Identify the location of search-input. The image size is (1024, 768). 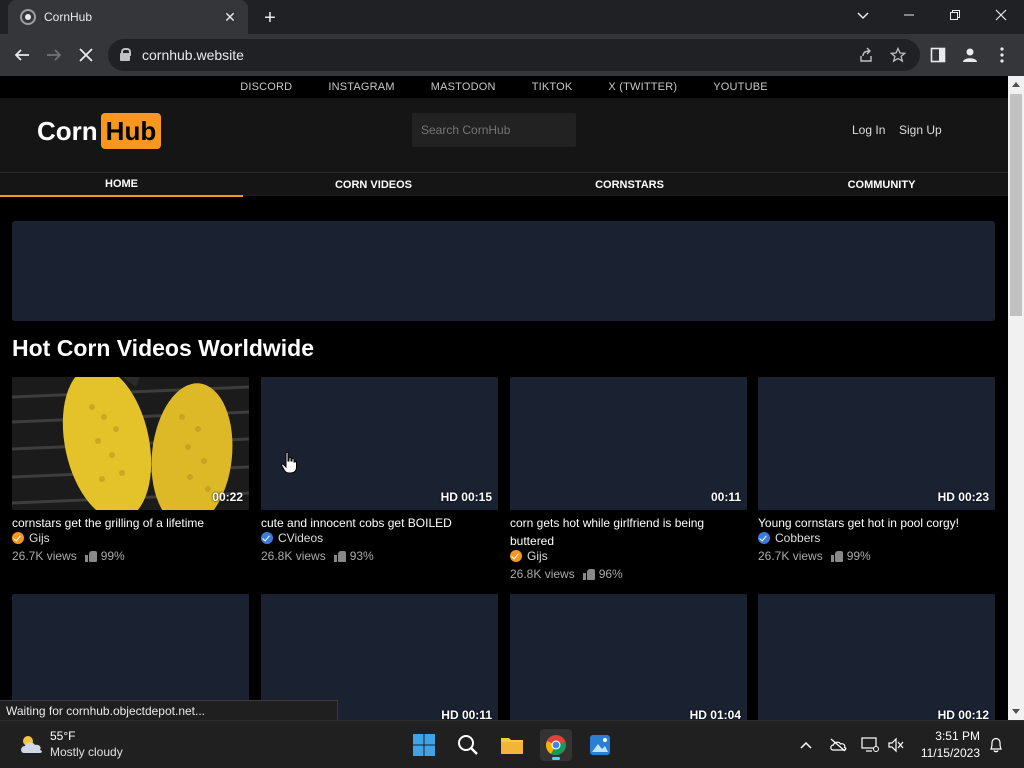
(494, 130).